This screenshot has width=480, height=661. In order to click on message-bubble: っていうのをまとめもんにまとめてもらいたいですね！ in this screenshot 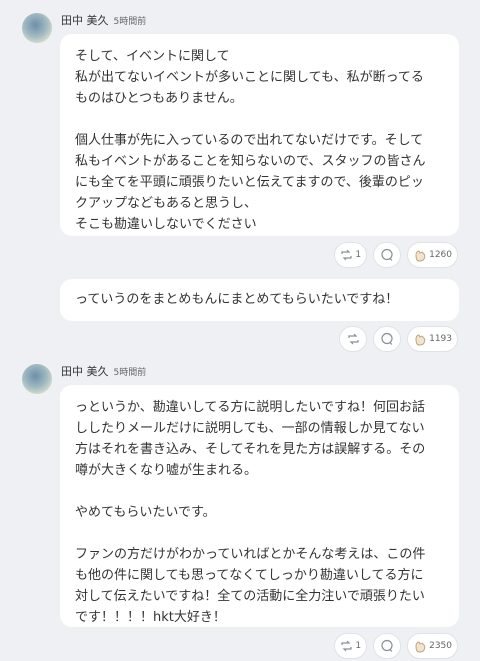, I will do `click(259, 300)`.